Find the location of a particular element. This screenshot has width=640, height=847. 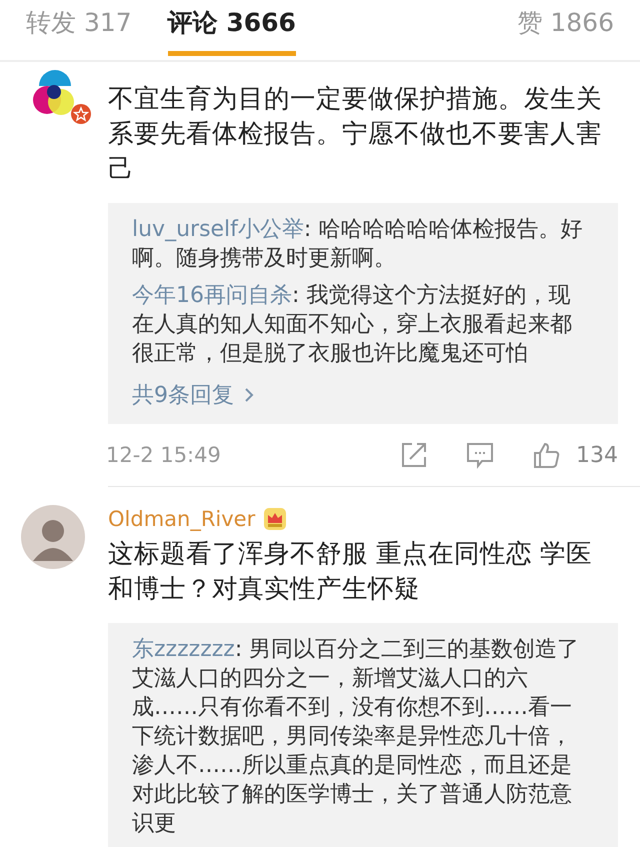

reply-text: luv_urself小公举: 哈哈哈哈哈哈体检报告。好啊。随身携带及时更新啊。 is located at coordinates (358, 244).